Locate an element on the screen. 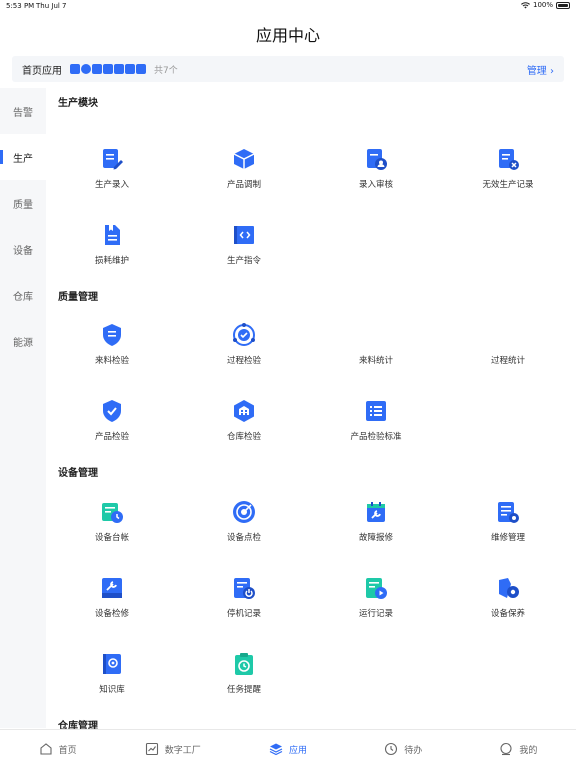  app-label: 损耗维护 is located at coordinates (111, 261).